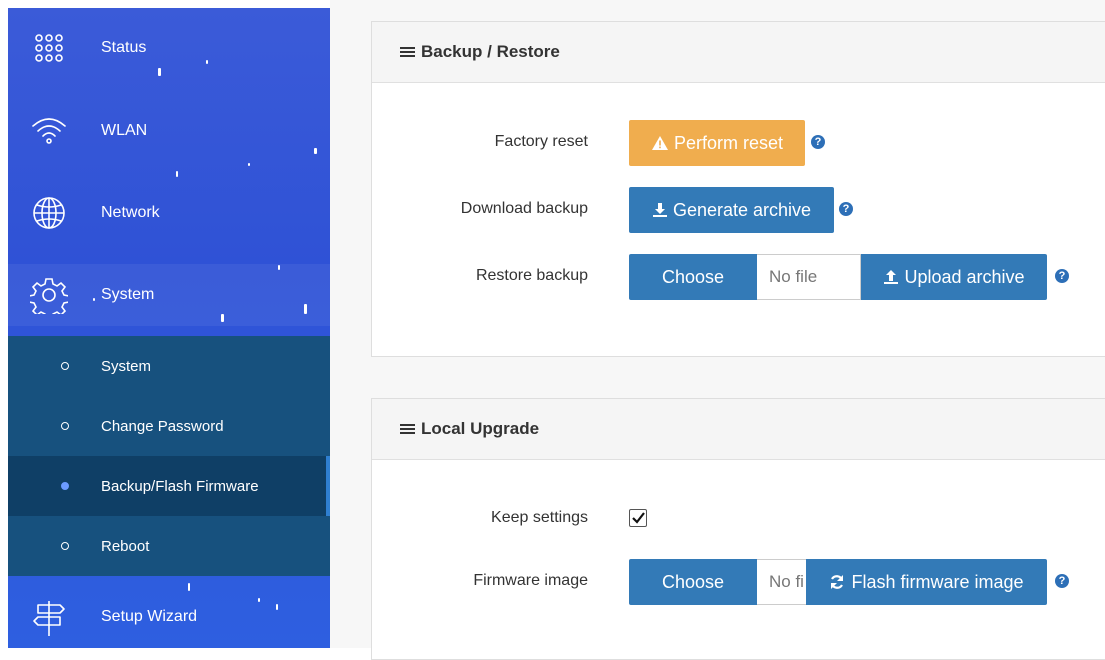  I want to click on field-label: Firmware image, so click(530, 580).